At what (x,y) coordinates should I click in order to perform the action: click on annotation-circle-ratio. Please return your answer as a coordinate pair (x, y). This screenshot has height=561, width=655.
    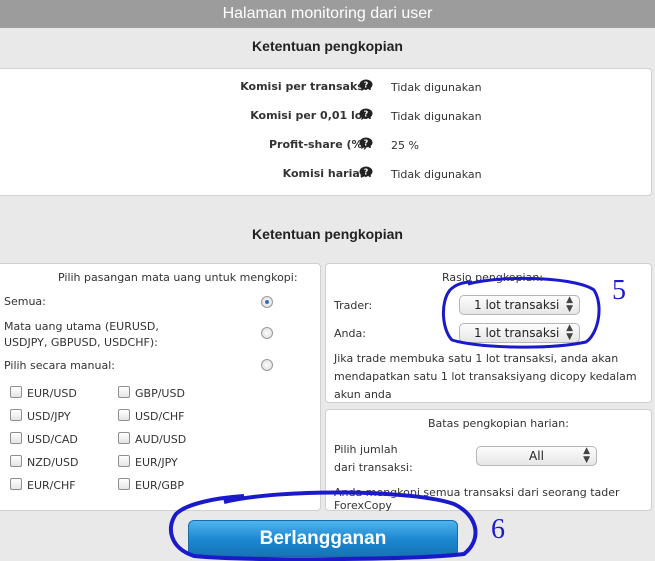
    Looking at the image, I should click on (521, 312).